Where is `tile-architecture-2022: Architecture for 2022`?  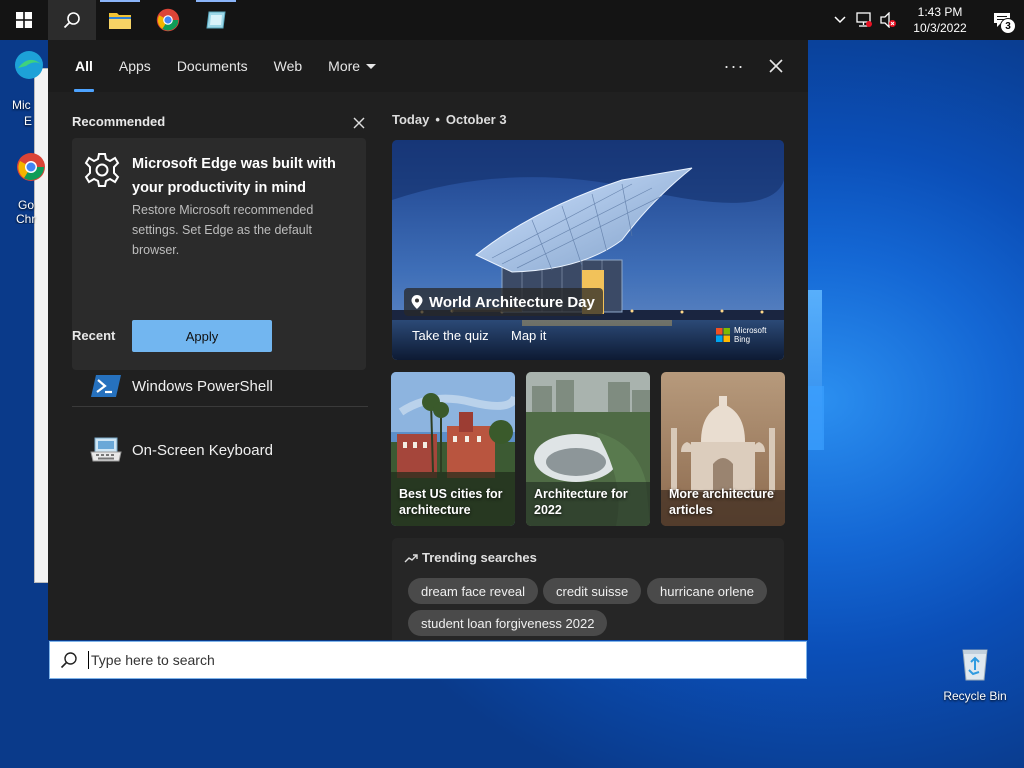
tile-architecture-2022: Architecture for 2022 is located at coordinates (588, 449).